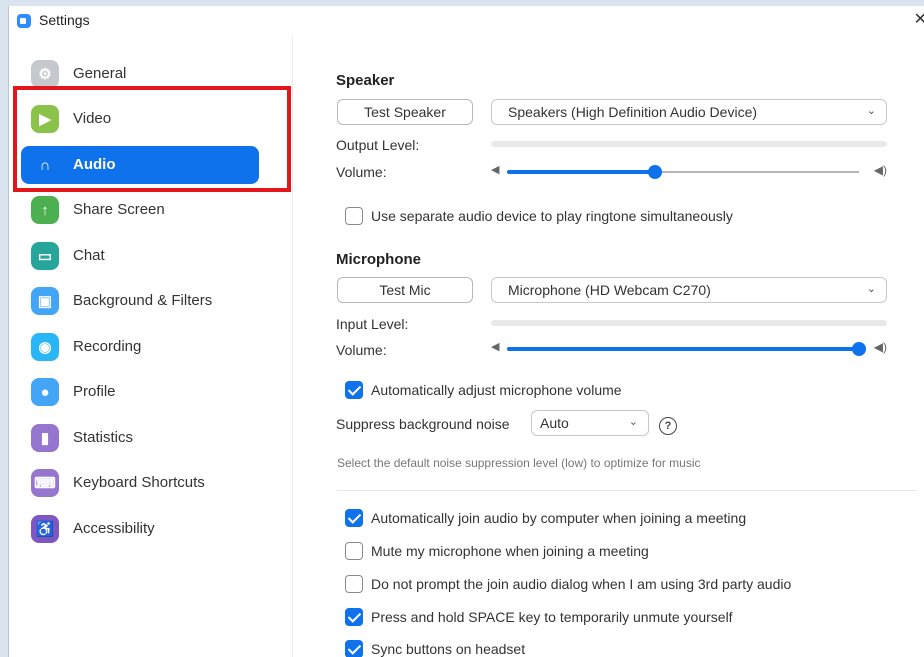 The image size is (924, 657). What do you see at coordinates (354, 551) in the screenshot?
I see `mute-on-join-checkbox` at bounding box center [354, 551].